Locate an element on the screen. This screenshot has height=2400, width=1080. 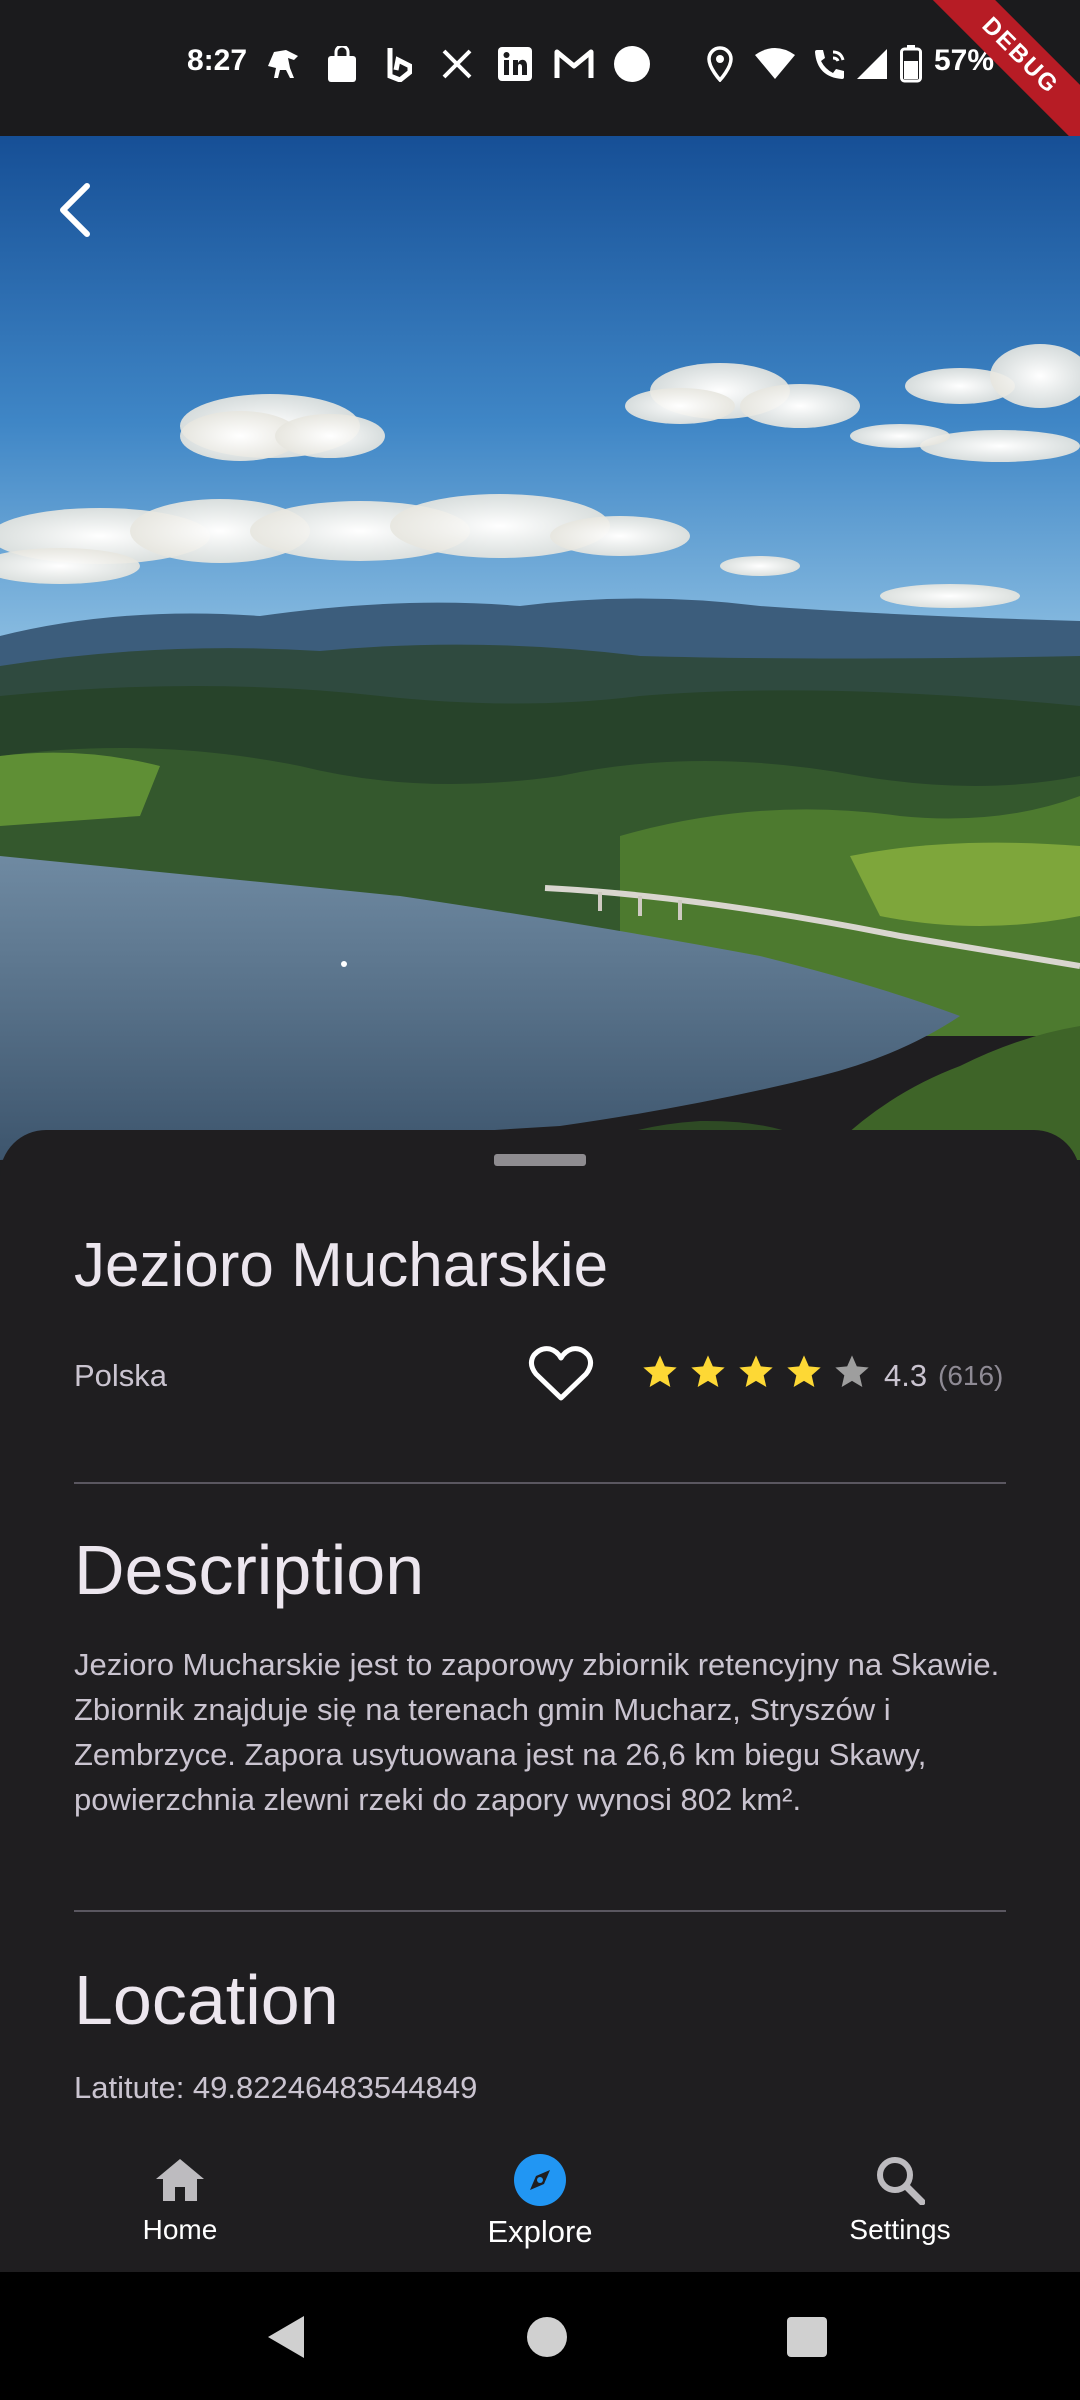
heart-outline-icon is located at coordinates (561, 1373).